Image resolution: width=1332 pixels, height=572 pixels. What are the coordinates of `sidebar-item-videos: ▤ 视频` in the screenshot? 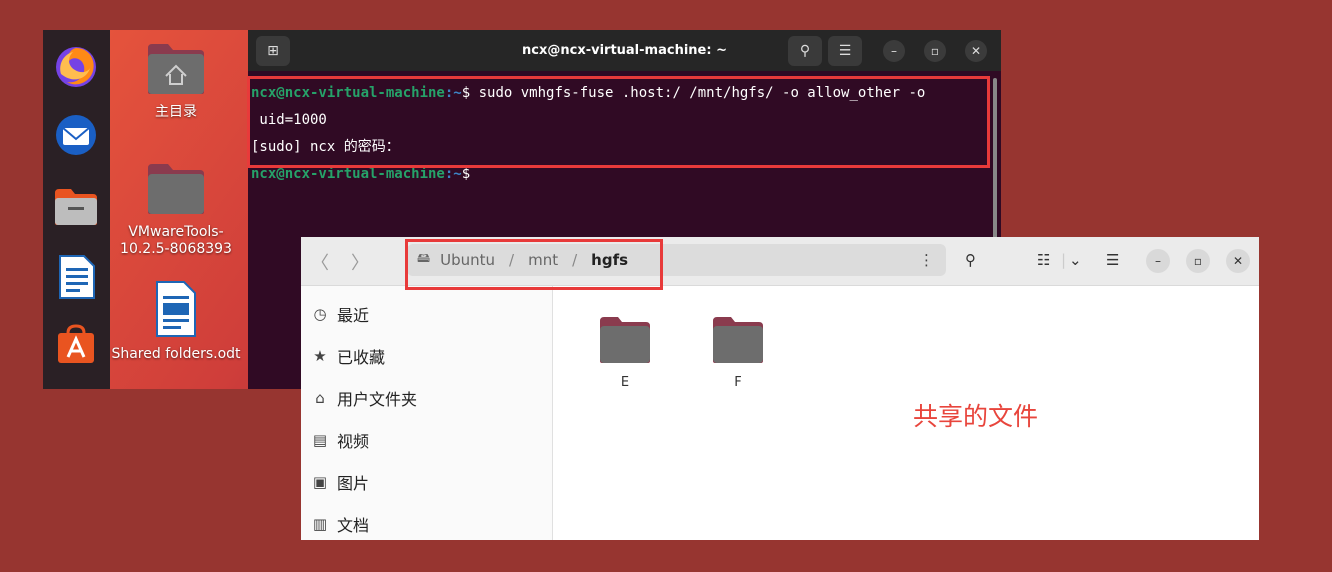 It's located at (340, 440).